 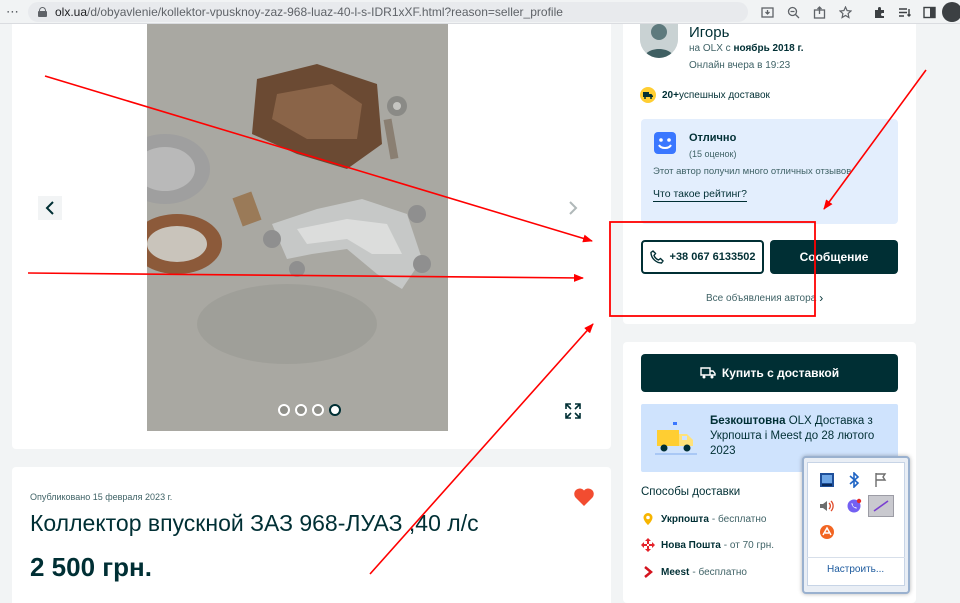 What do you see at coordinates (91, 567) in the screenshot?
I see `listing-price: 2 500 грн.` at bounding box center [91, 567].